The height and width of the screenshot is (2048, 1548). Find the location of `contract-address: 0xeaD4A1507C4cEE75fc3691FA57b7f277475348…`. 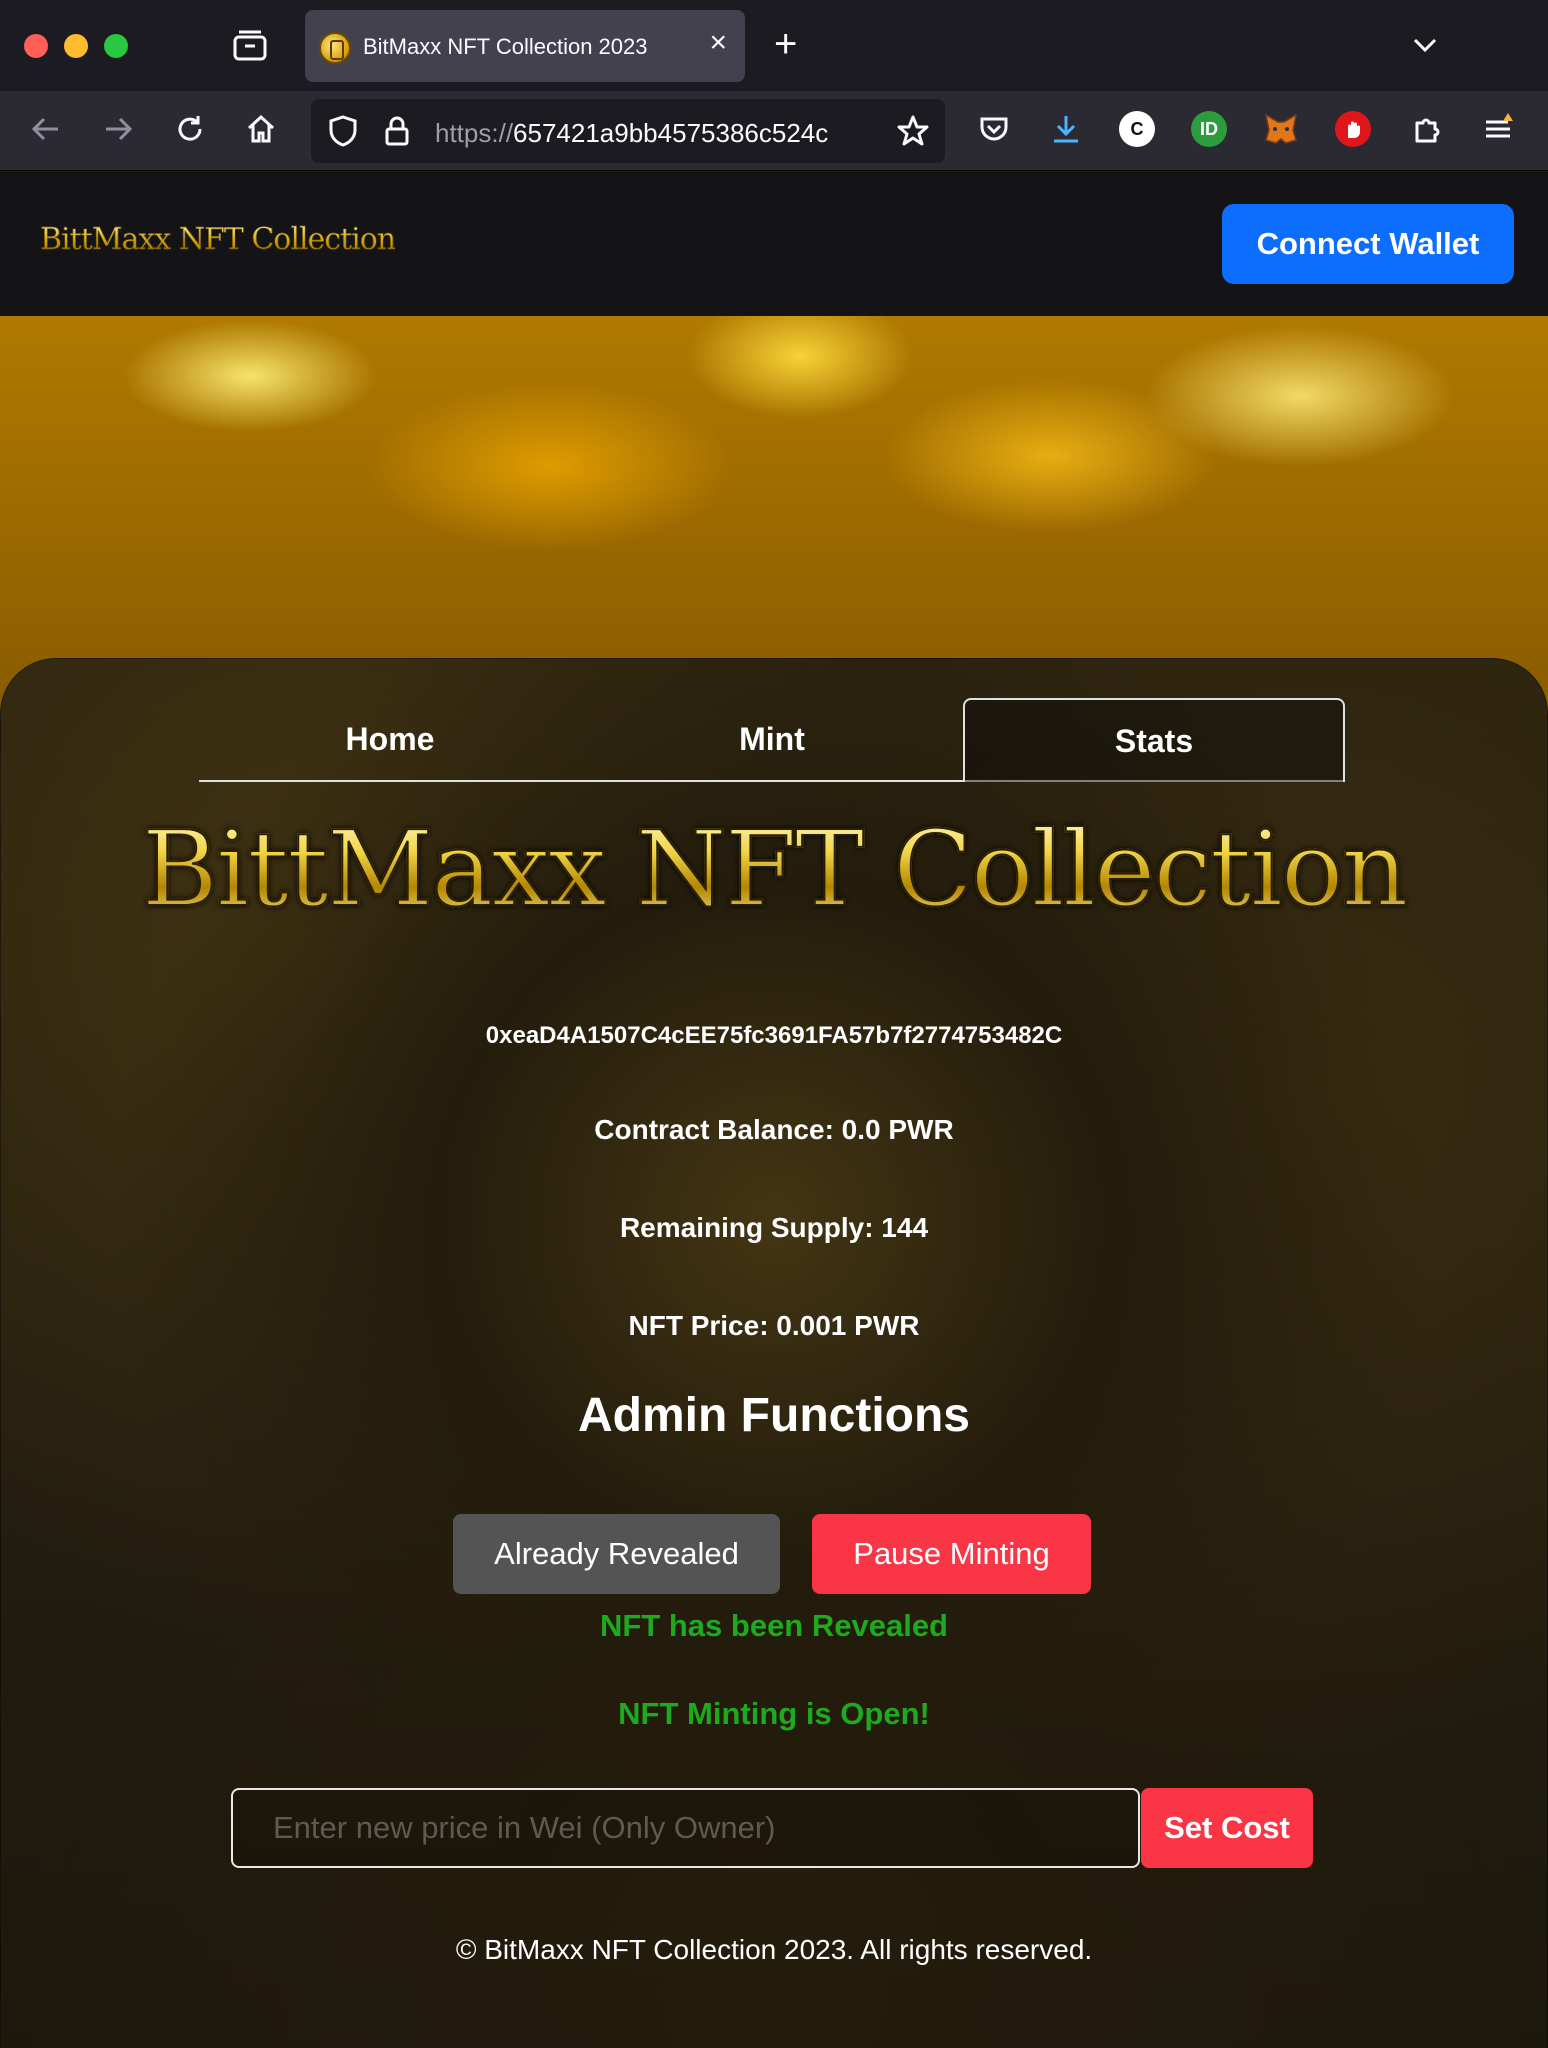

contract-address: 0xeaD4A1507C4cEE75fc3691FA57b7f277475348… is located at coordinates (774, 1035).